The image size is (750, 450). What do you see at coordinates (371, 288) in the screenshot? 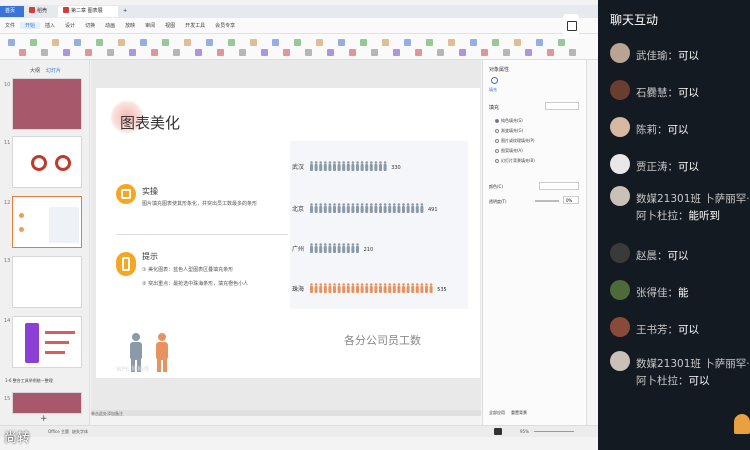
I see `bar-珠海` at bounding box center [371, 288].